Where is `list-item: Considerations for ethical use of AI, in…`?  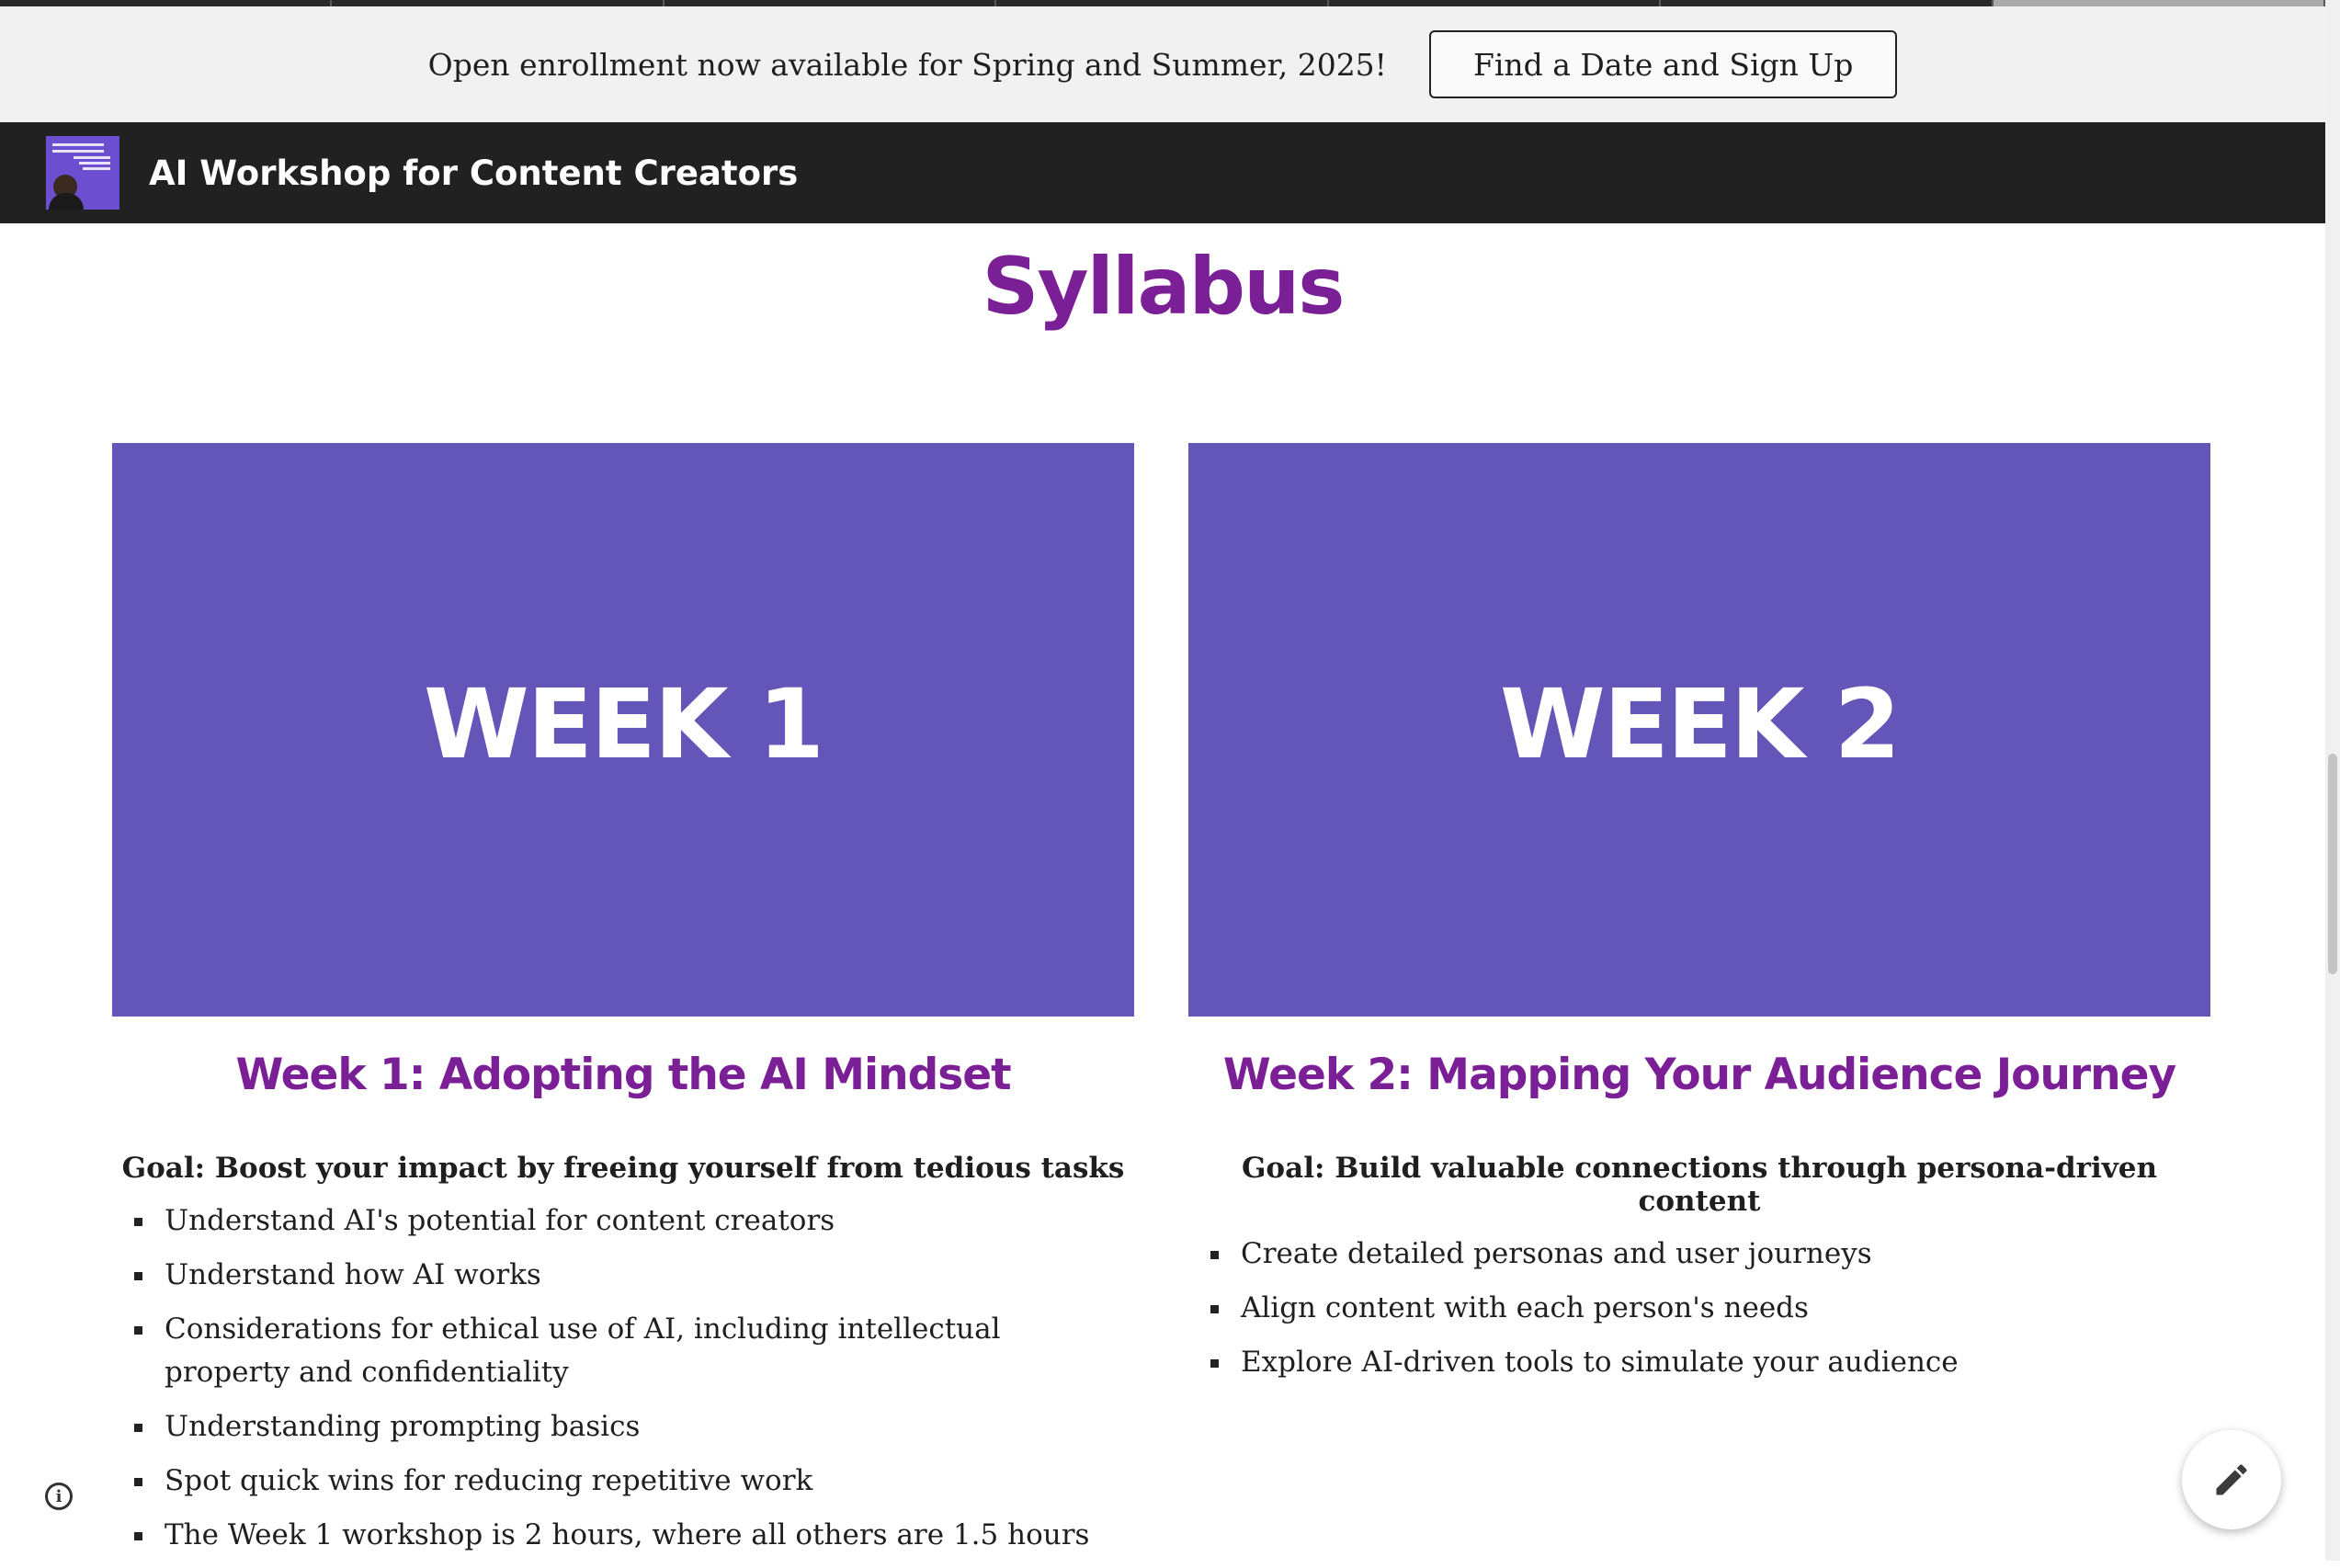
list-item: Considerations for ethical use of AI, in… is located at coordinates (634, 1351).